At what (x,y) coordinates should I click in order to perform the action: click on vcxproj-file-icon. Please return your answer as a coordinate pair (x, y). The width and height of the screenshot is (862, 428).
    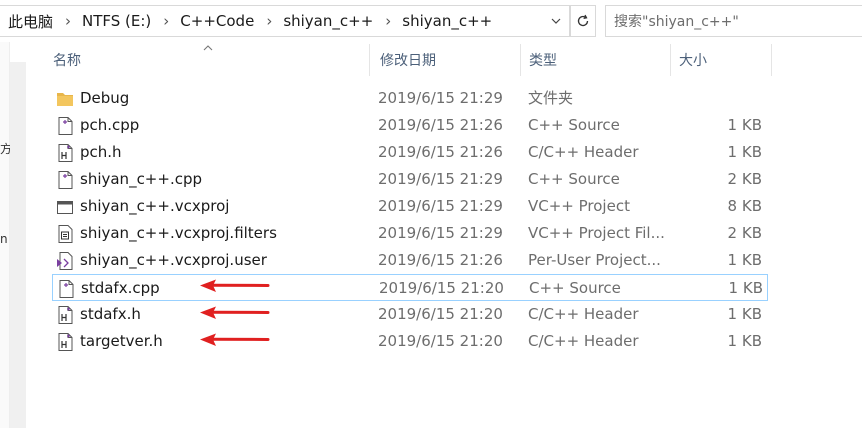
    Looking at the image, I should click on (65, 207).